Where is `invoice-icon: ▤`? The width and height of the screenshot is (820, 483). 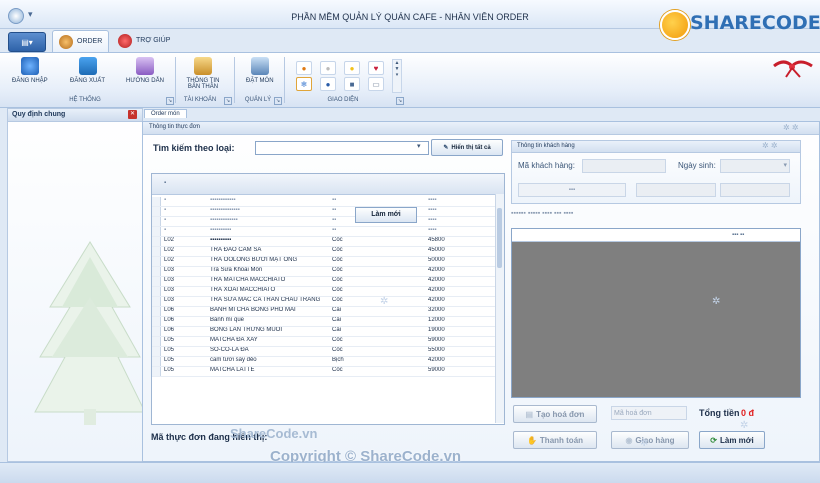 invoice-icon: ▤ is located at coordinates (529, 414).